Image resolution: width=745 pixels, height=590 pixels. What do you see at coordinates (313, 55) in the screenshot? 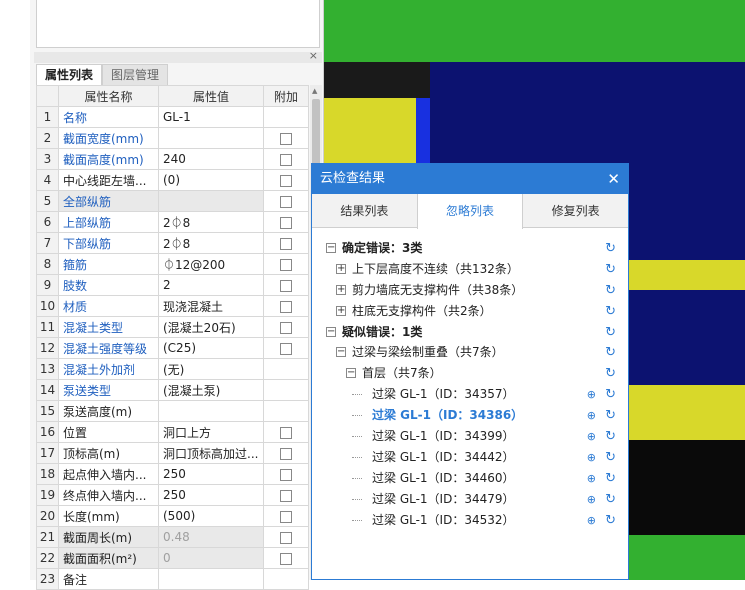
I see `panel-close-icon: ×` at bounding box center [313, 55].